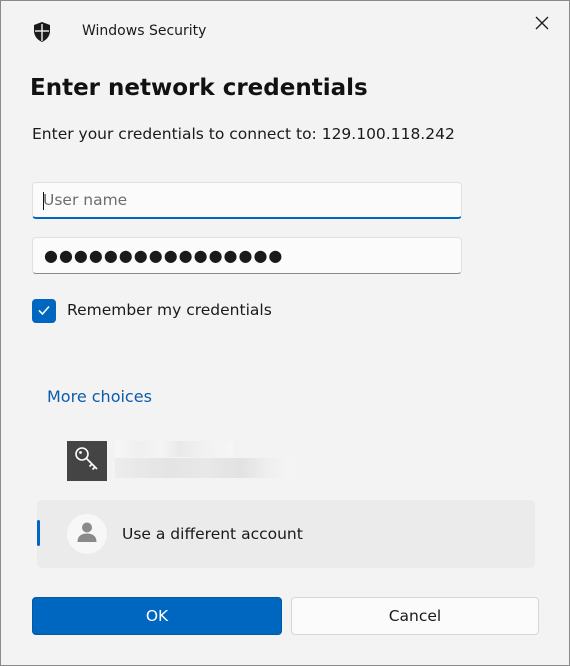  Describe the element at coordinates (199, 88) in the screenshot. I see `dialog-heading: Enter network credentials` at that location.